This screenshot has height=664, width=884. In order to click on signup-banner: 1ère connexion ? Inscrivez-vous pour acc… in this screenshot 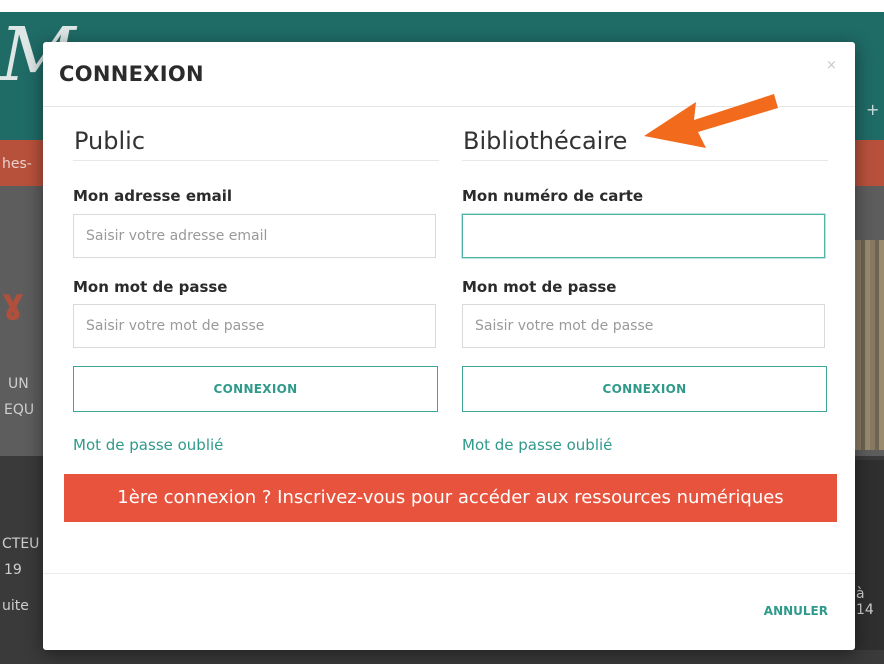, I will do `click(450, 498)`.